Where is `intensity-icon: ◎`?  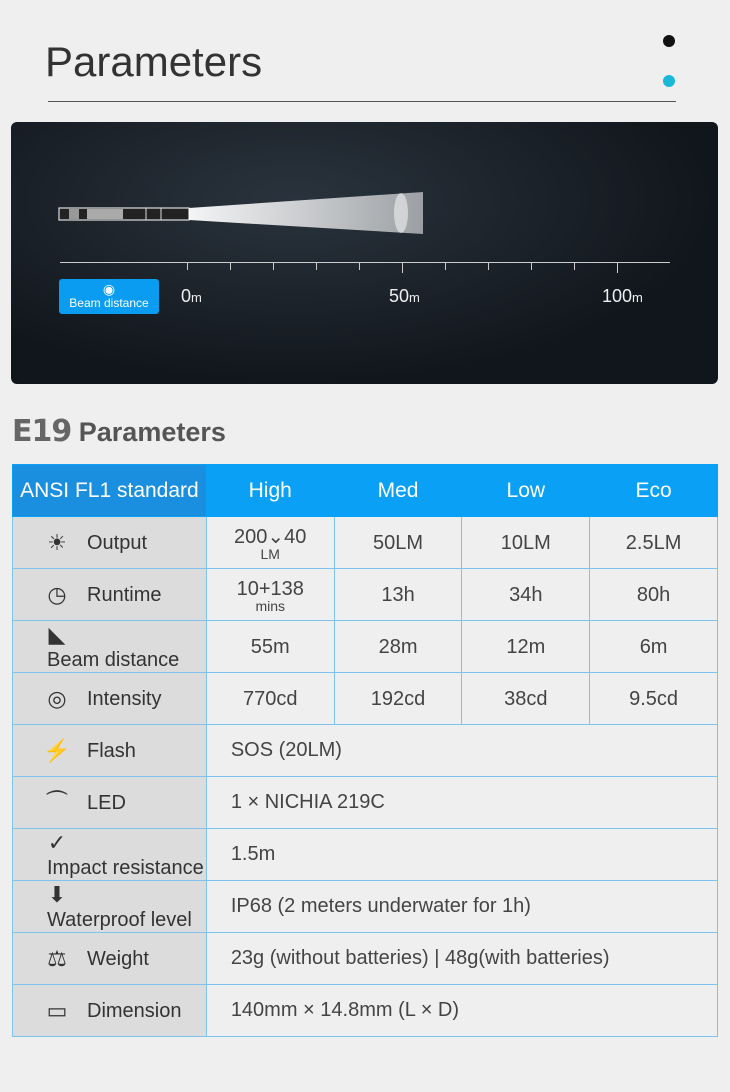 intensity-icon: ◎ is located at coordinates (57, 698).